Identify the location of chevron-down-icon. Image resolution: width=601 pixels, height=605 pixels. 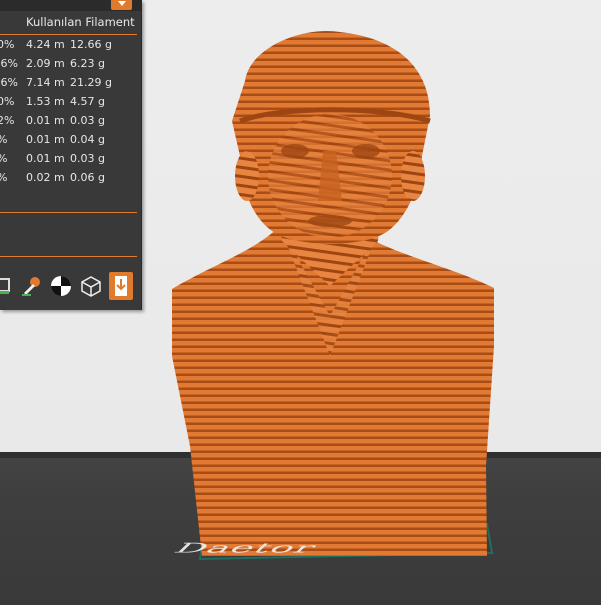
(121, 3).